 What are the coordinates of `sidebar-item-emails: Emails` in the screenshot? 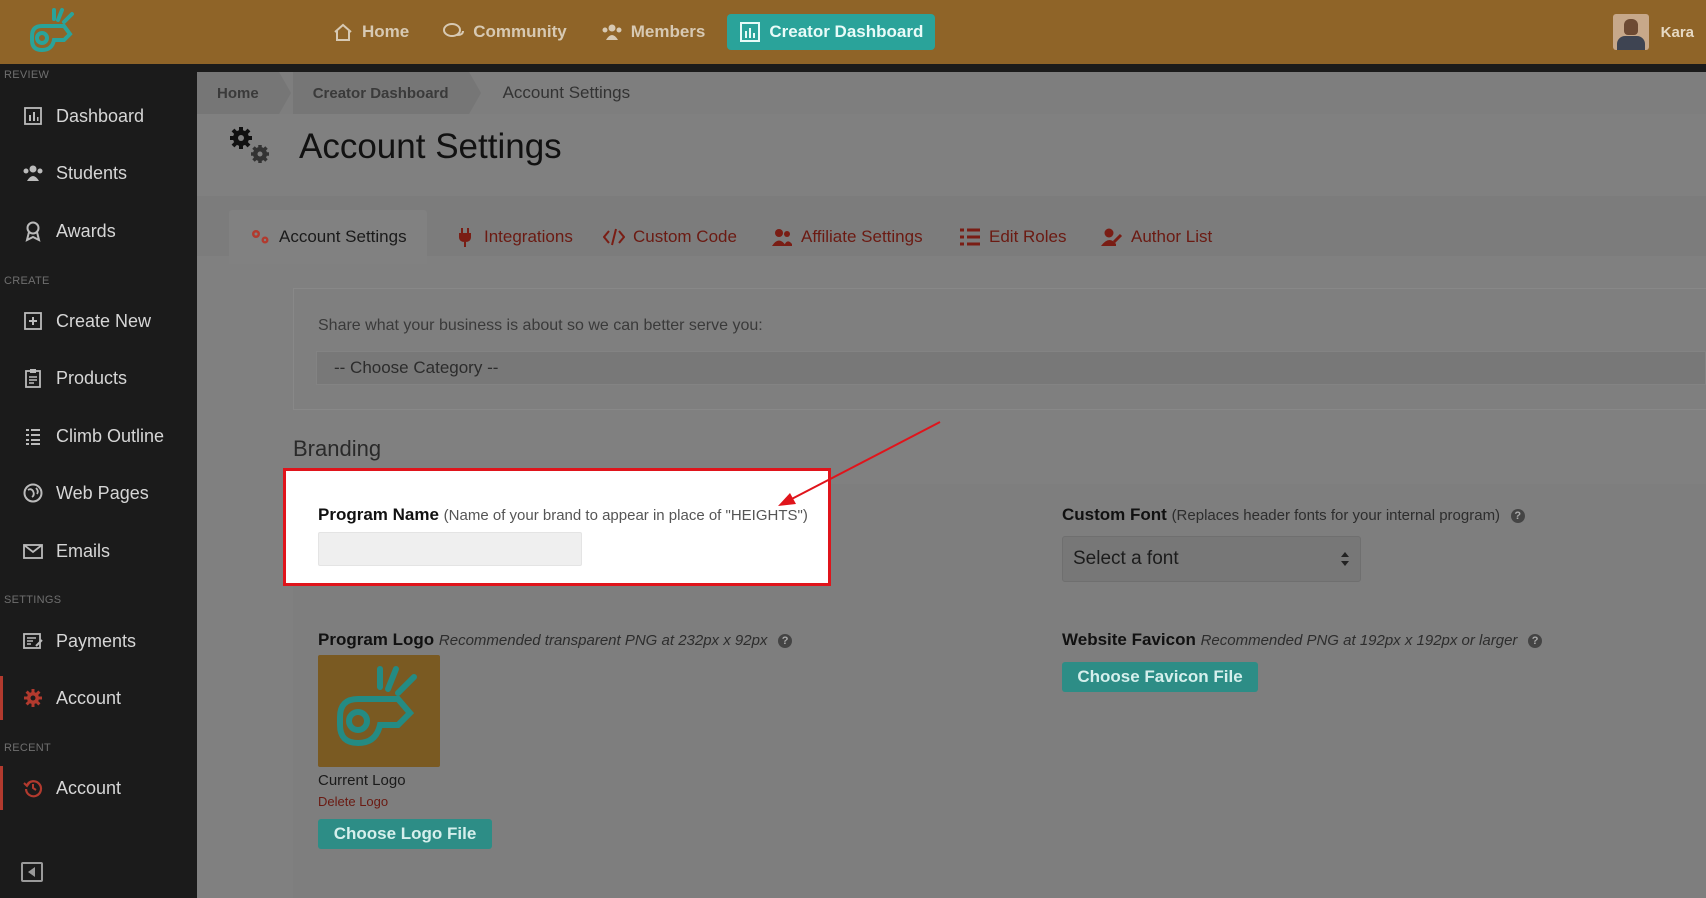 It's located at (98, 551).